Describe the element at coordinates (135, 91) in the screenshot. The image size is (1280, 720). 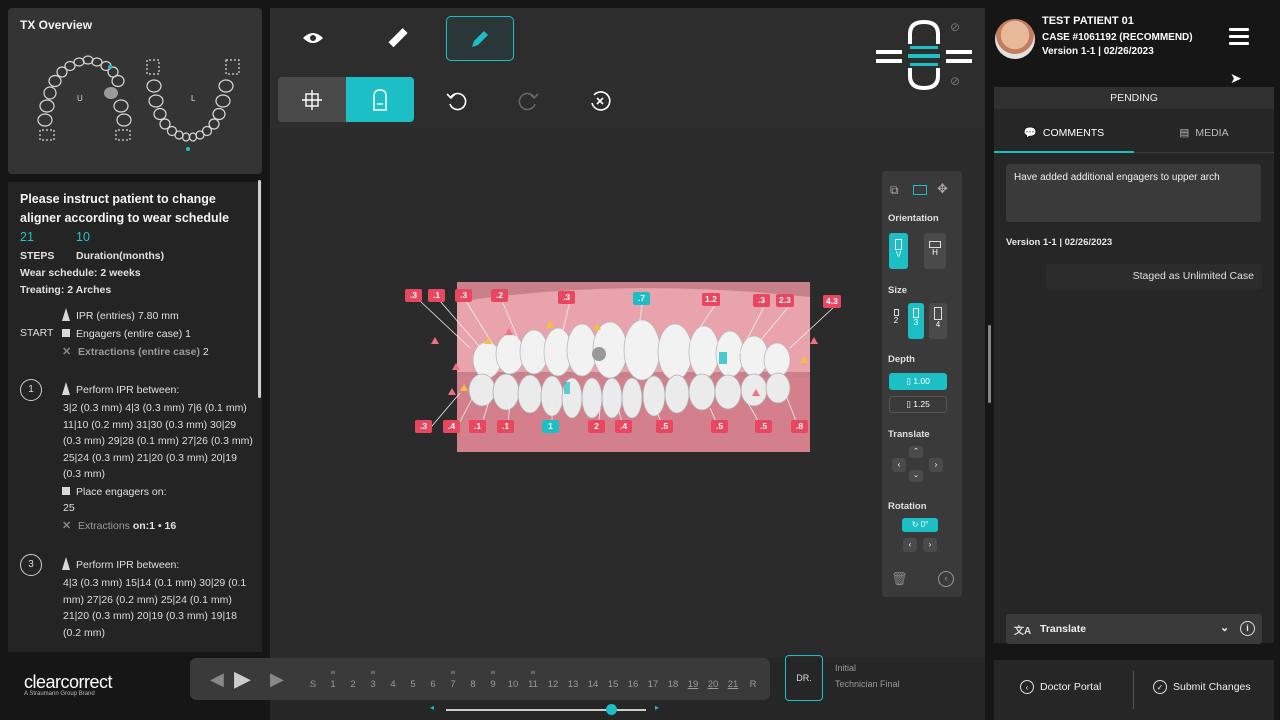
I see `arch-diagram` at that location.